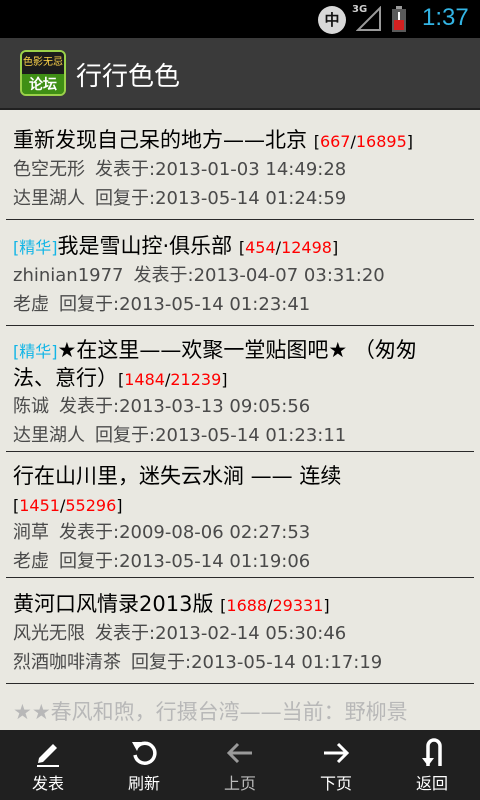  What do you see at coordinates (67, 662) in the screenshot?
I see `thread-last-replier: 烈酒咖啡清茶` at bounding box center [67, 662].